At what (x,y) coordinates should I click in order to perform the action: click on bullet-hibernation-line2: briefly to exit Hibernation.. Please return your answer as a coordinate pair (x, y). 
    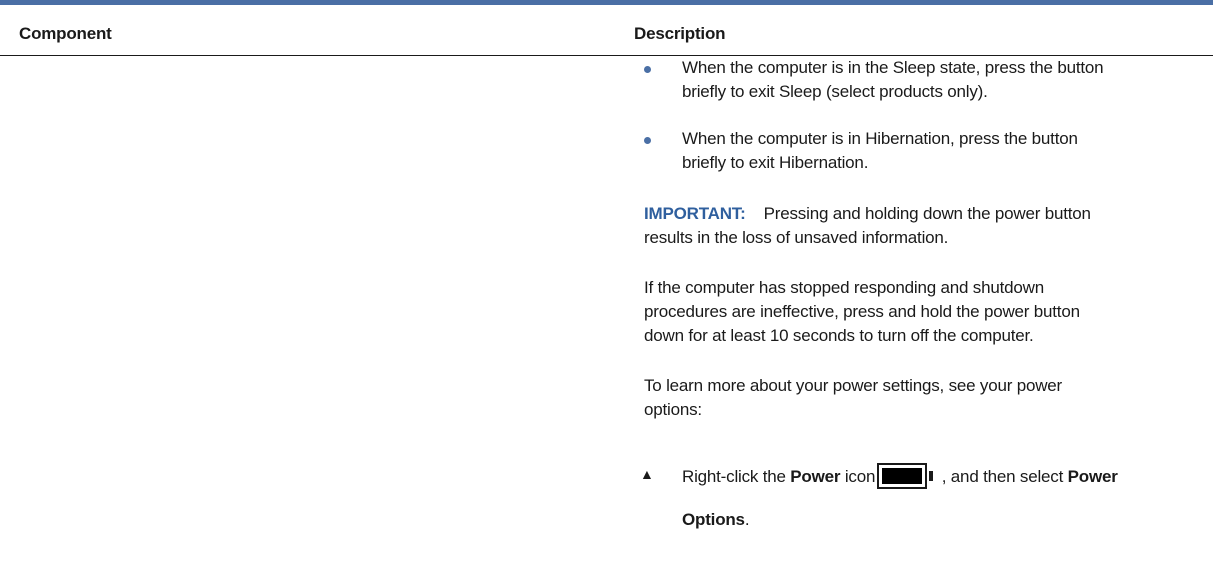
    Looking at the image, I should click on (775, 162).